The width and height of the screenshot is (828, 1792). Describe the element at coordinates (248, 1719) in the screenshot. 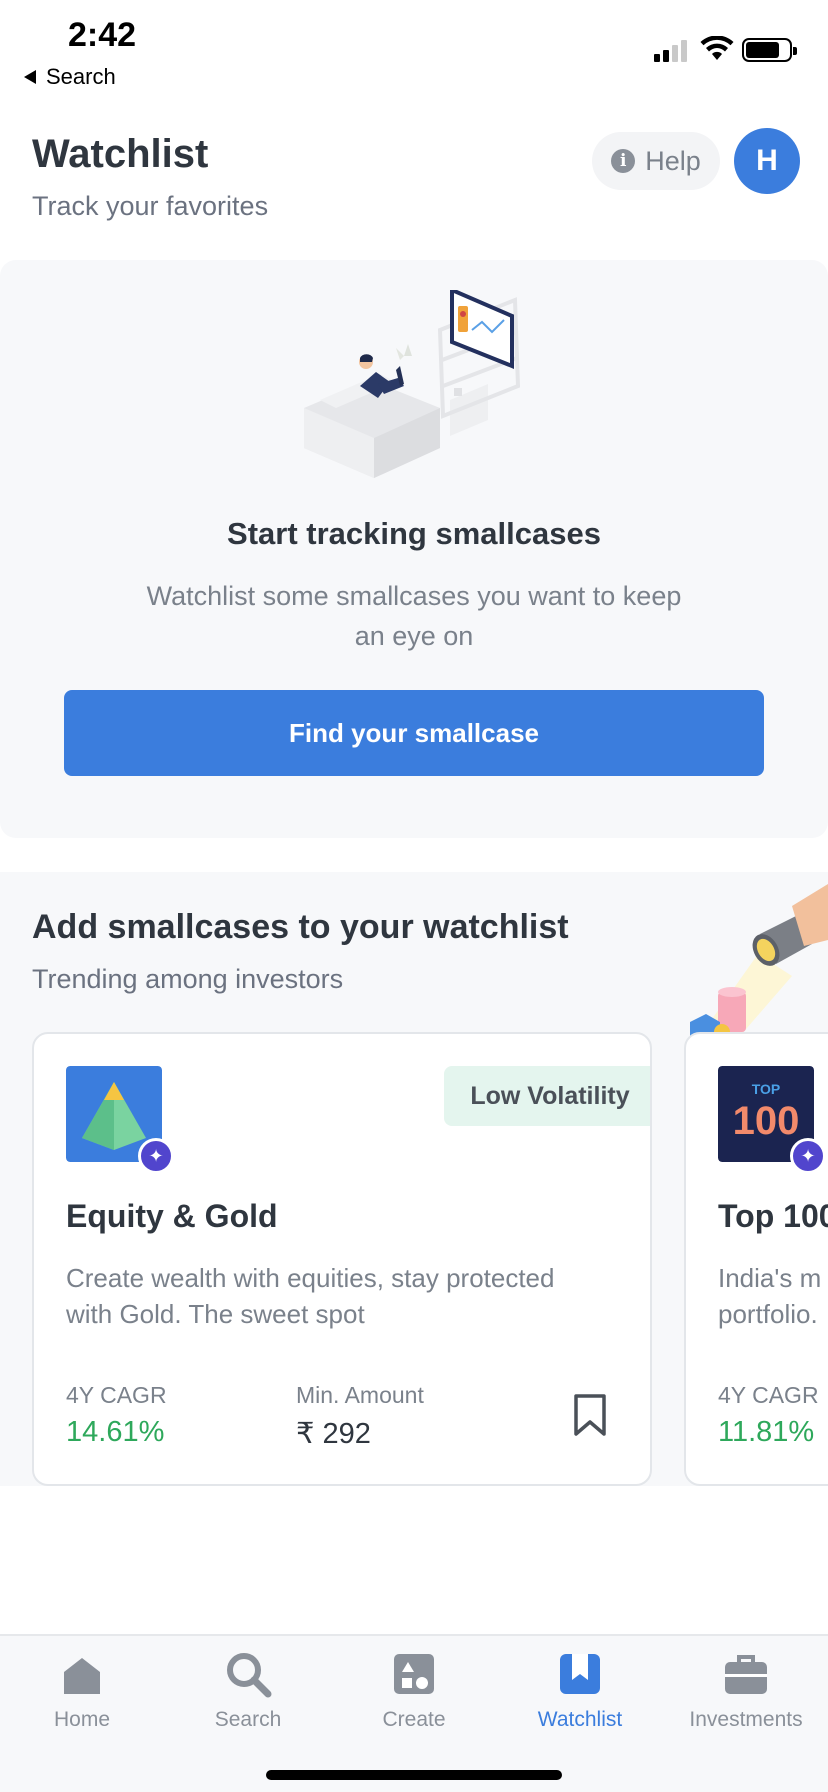

I see `nav-label: Search` at that location.